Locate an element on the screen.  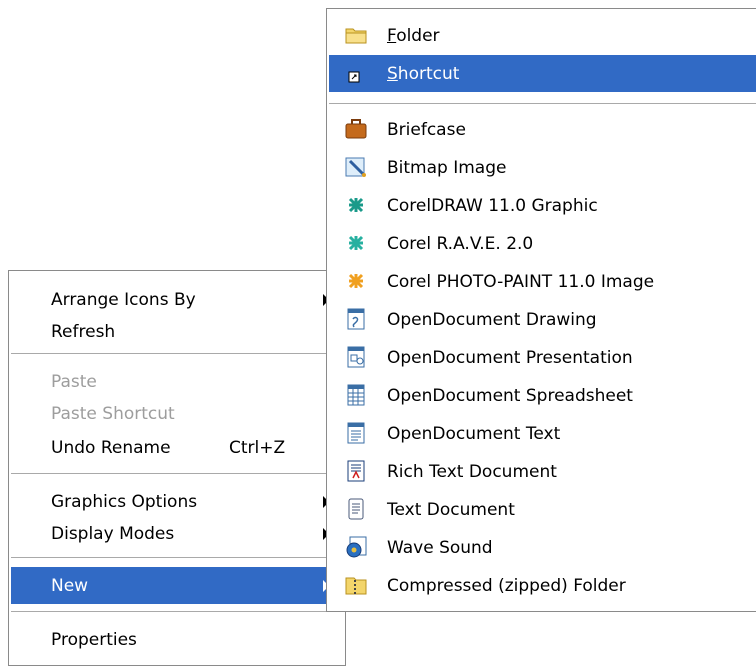
submenu-item-folder: Folder is located at coordinates (542, 35).